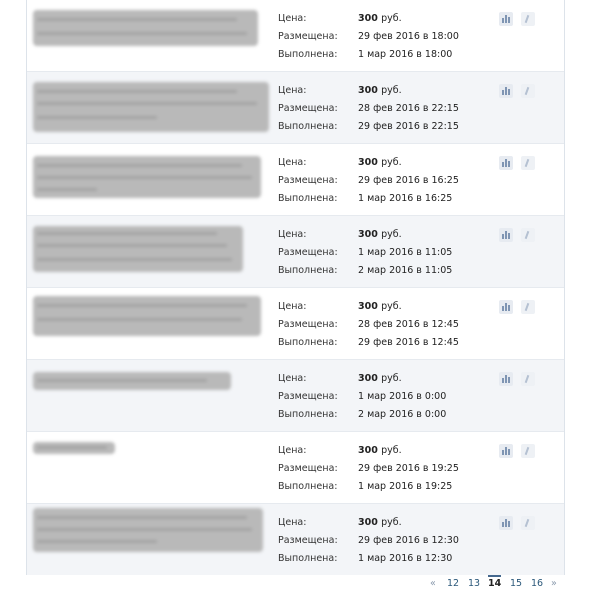  I want to click on placed-value: 29 фев 2016 в 12:30, so click(408, 540).